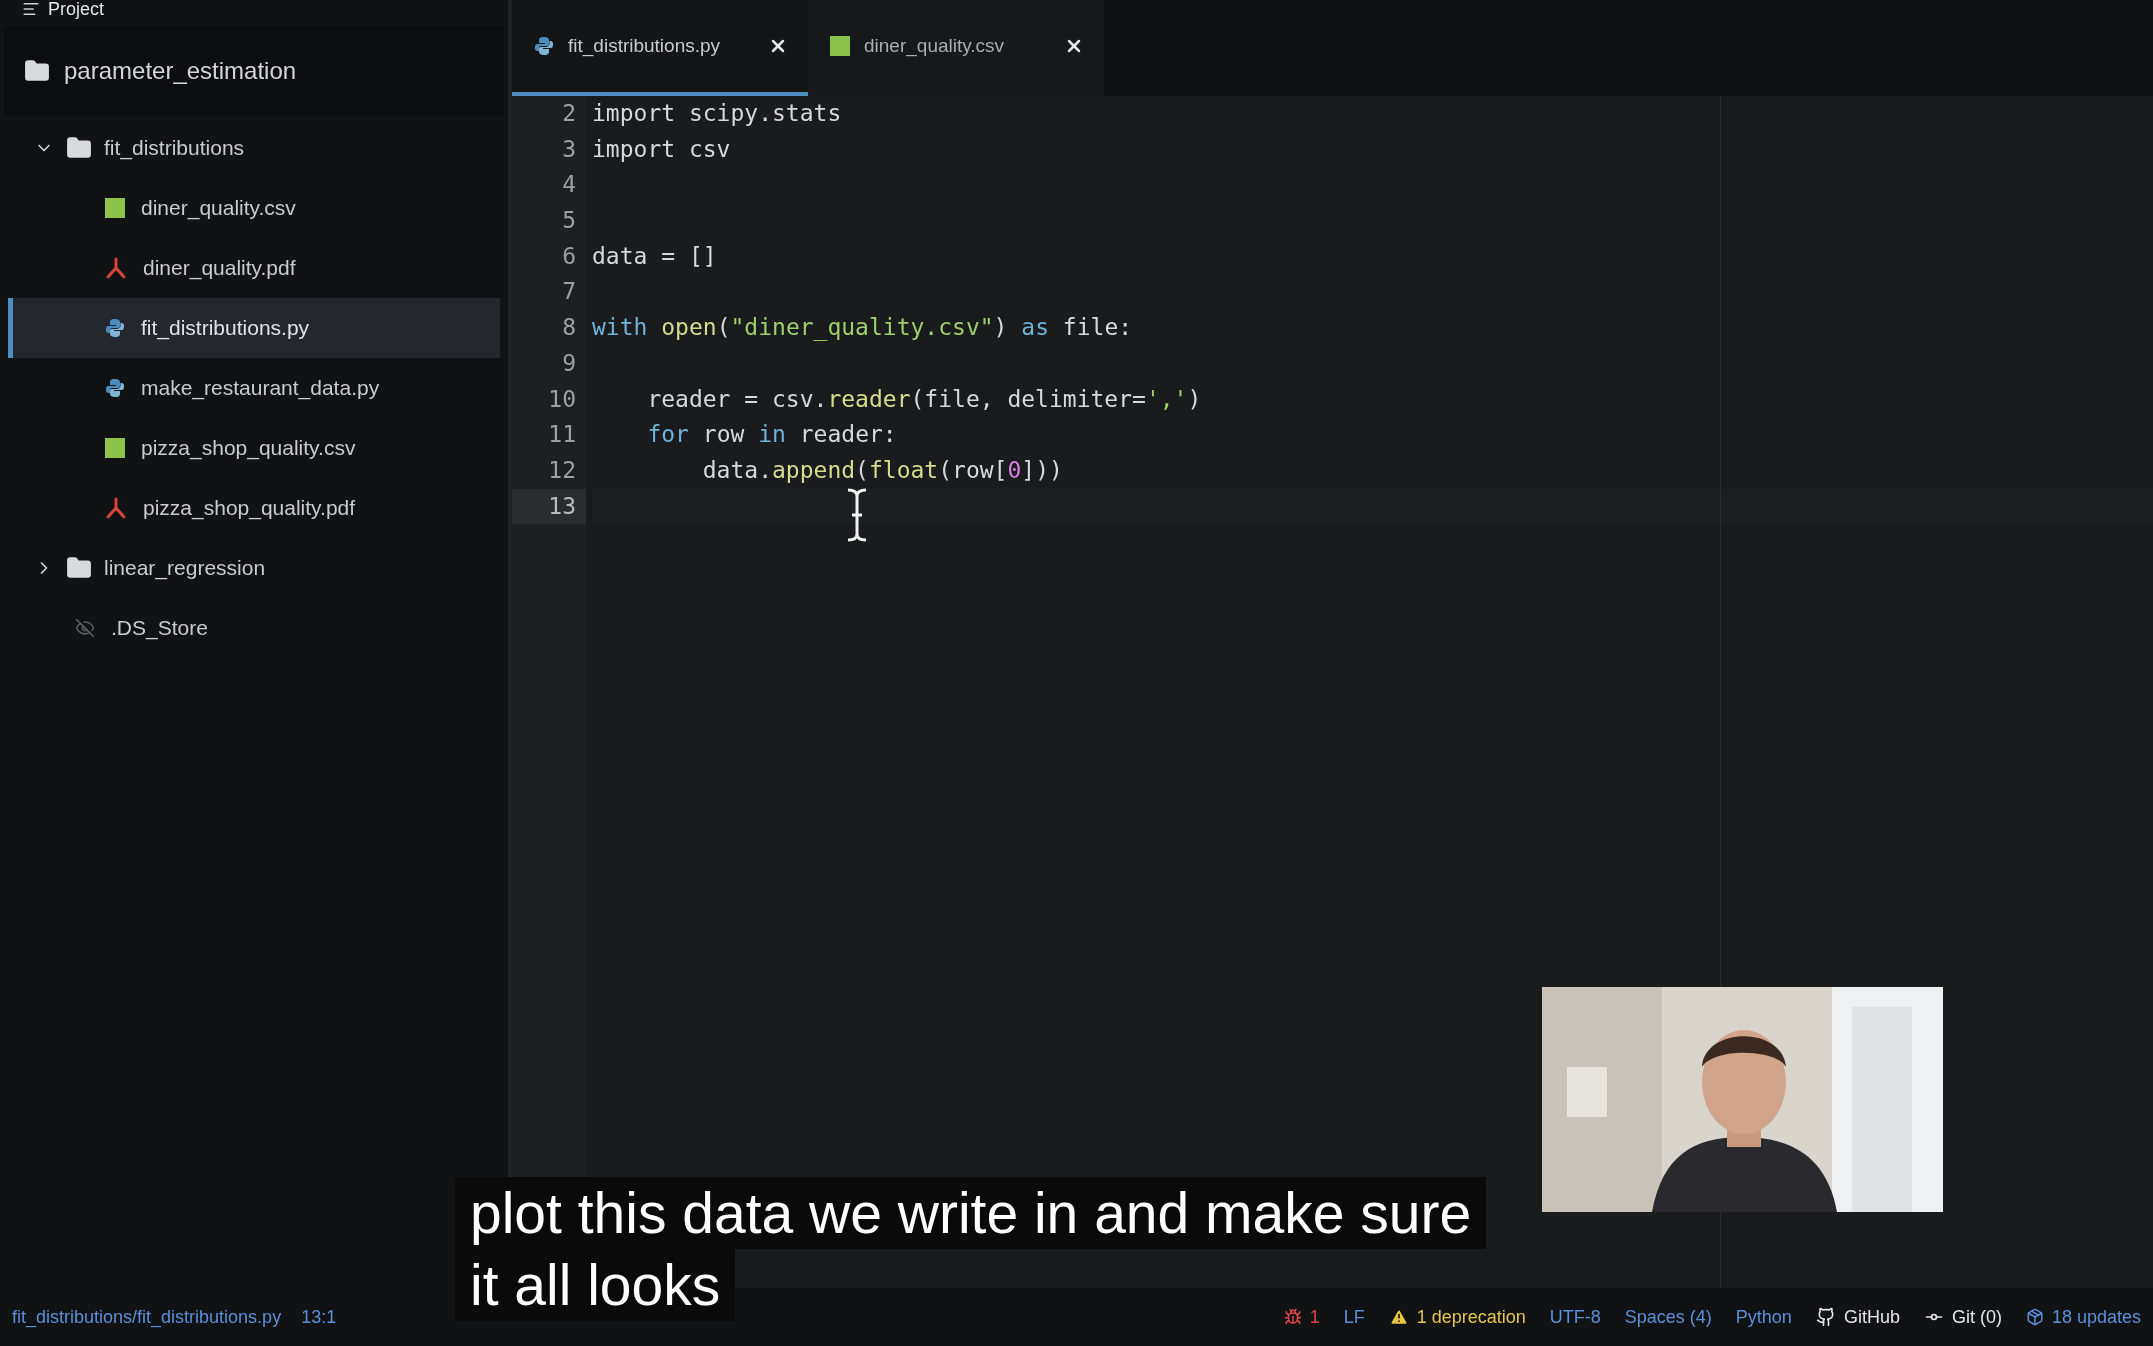 This screenshot has height=1346, width=2153. I want to click on file-path: fit_distributions/fit_distributions.py, so click(147, 1317).